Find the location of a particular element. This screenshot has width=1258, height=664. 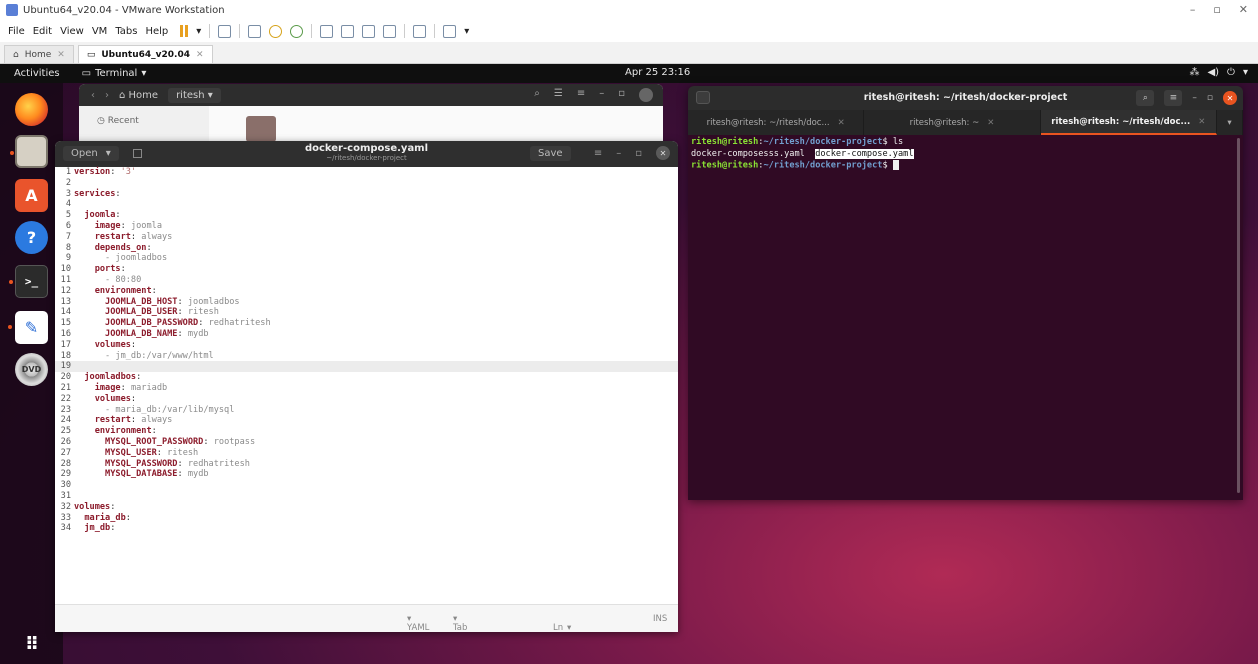

code-line: 15 JOOMLA_DB_PASSWORD: redhatritesh is located at coordinates (366, 323).